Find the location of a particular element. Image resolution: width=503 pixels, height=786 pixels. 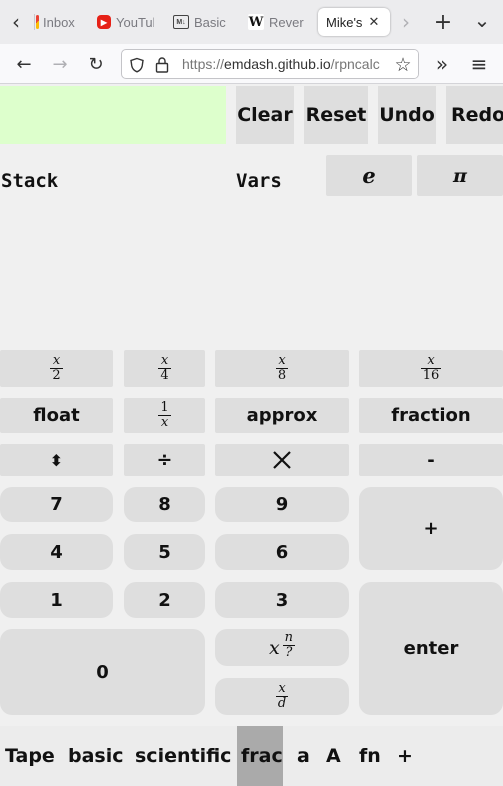

tab-basic: M↓ Basic is located at coordinates (200, 22).